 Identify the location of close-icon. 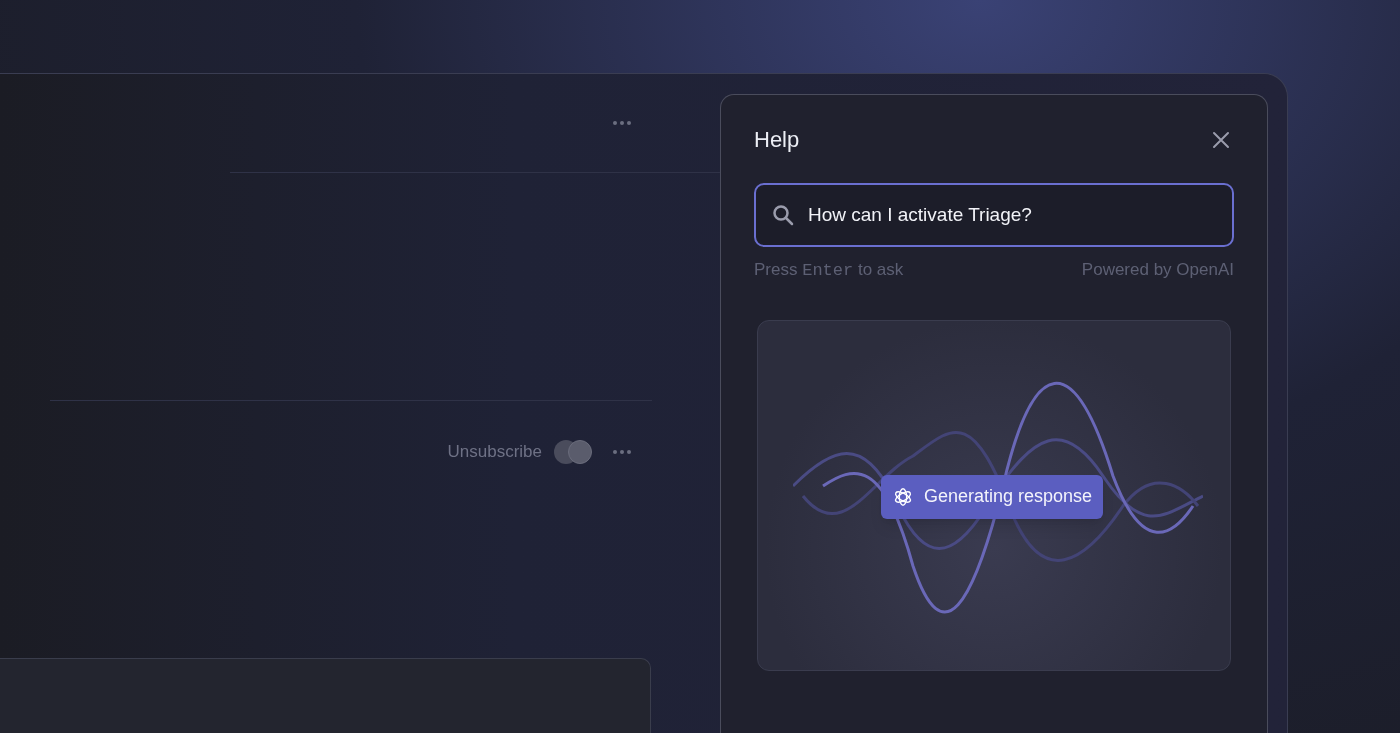
(1221, 139).